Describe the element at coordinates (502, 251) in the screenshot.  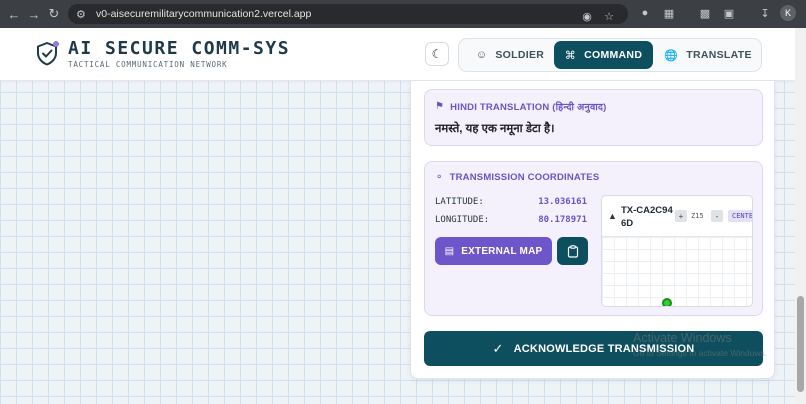
I see `external-map-label: EXTERNAL MAP` at that location.